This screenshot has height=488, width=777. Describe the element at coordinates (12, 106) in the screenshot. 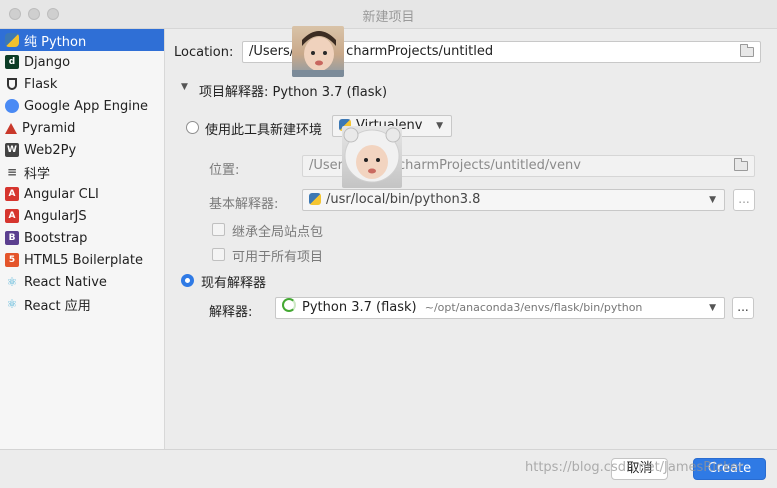

I see `google-app-engine-icon` at that location.